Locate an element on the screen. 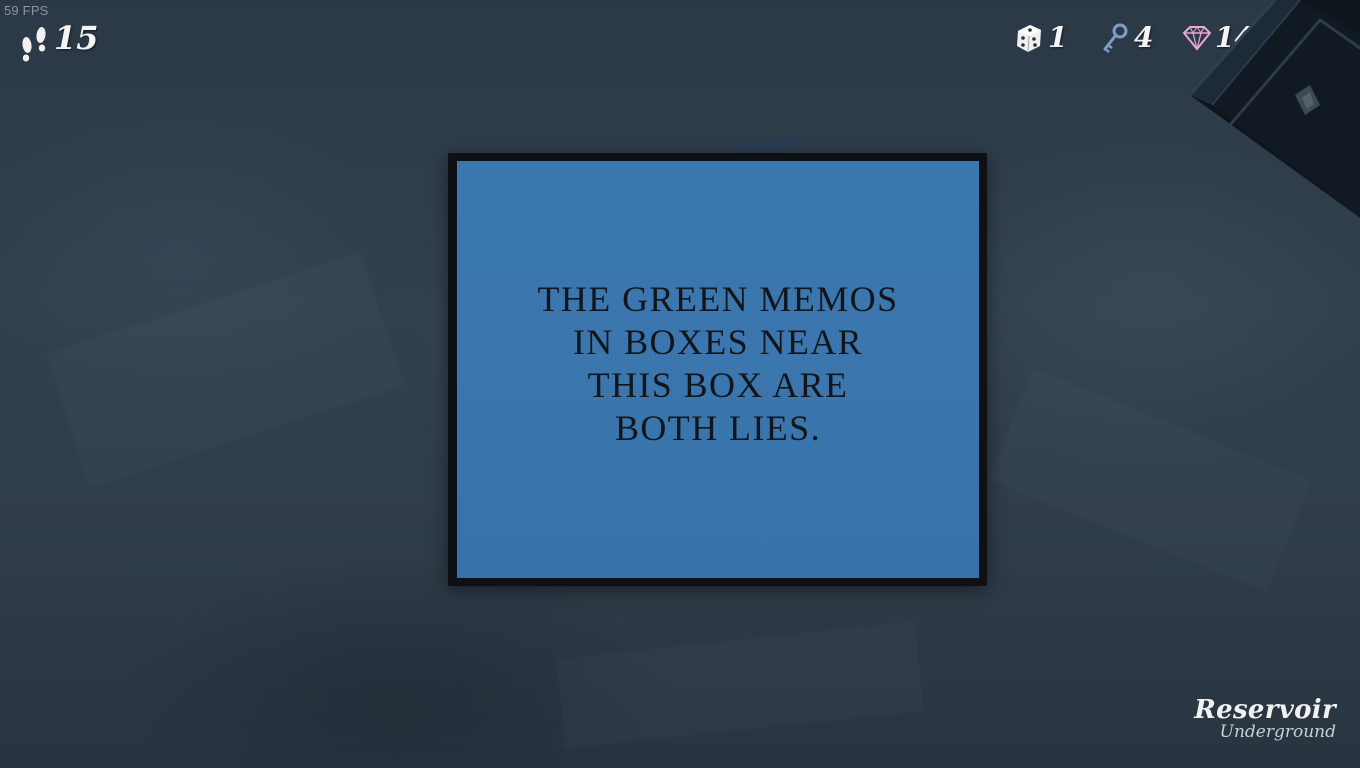  steps-count: 15 is located at coordinates (76, 38).